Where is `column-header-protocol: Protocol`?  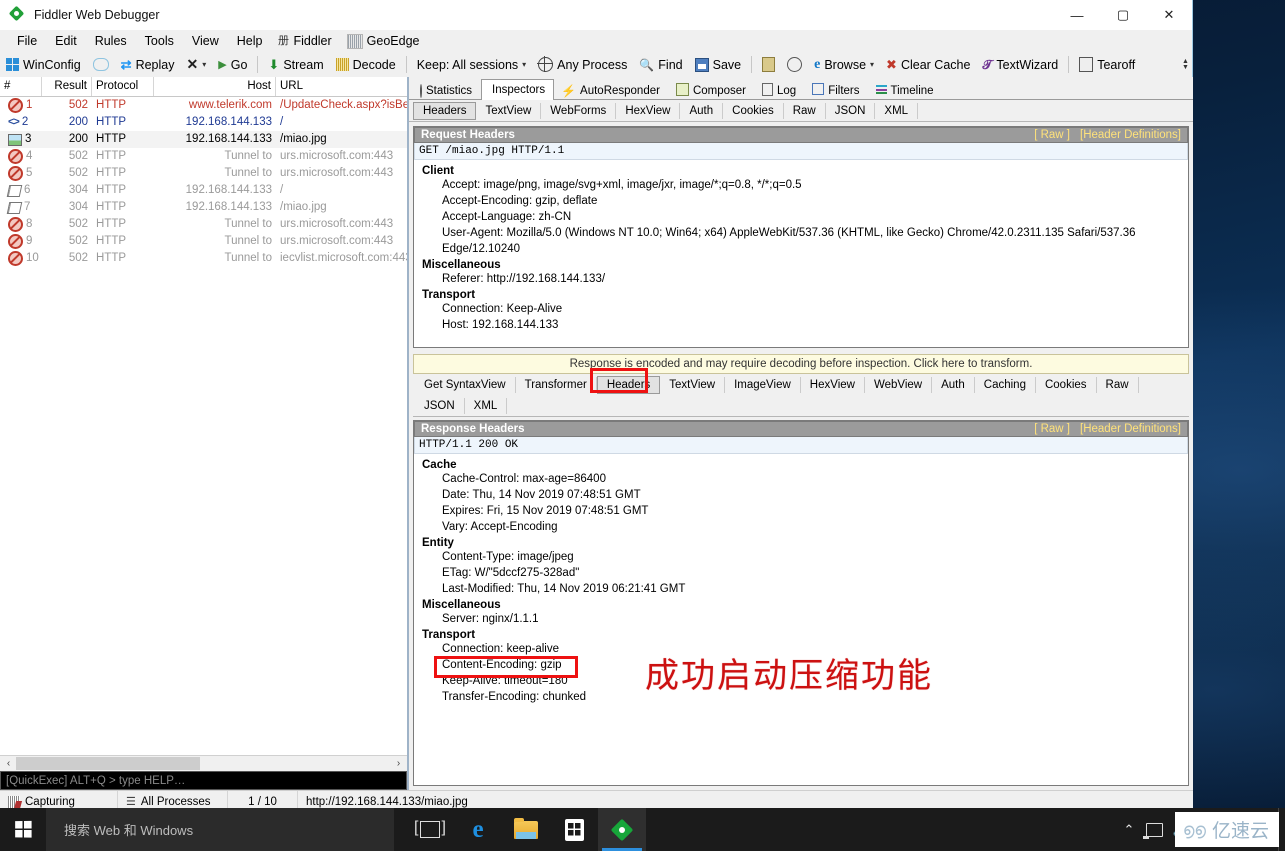 column-header-protocol: Protocol is located at coordinates (123, 86).